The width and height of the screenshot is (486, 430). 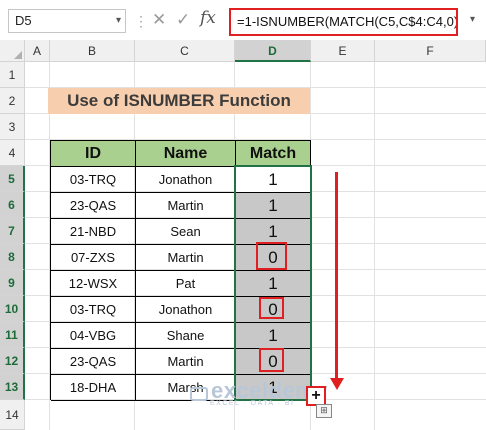 I want to click on quick-analysis-icon: ⊞, so click(x=324, y=411).